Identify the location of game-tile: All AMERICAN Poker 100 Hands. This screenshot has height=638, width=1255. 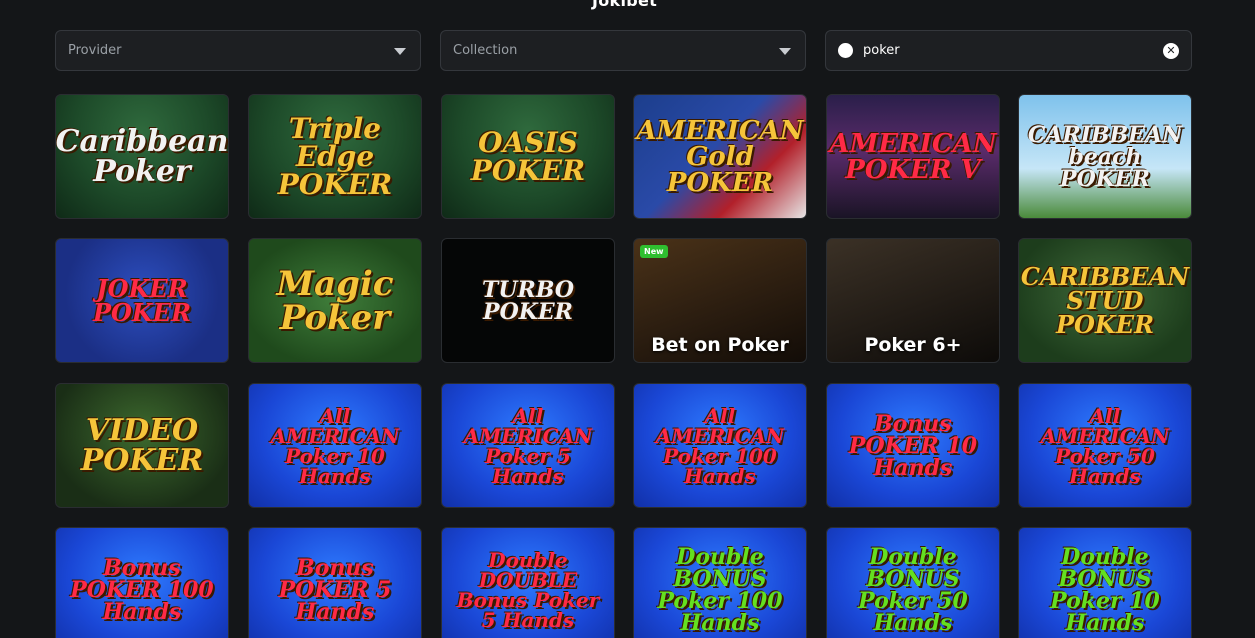
(720, 445).